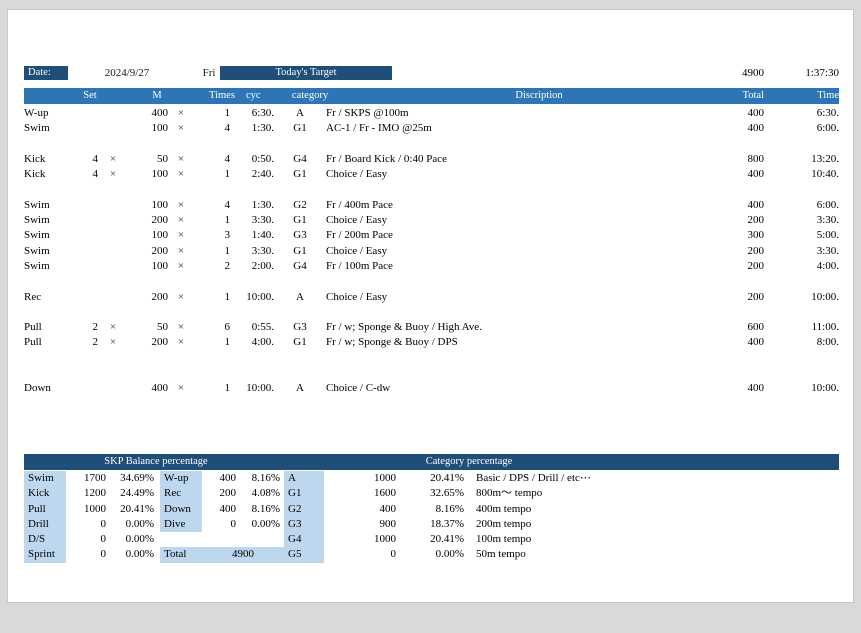  What do you see at coordinates (262, 113) in the screenshot?
I see `workout-cycle: 6:30.` at bounding box center [262, 113].